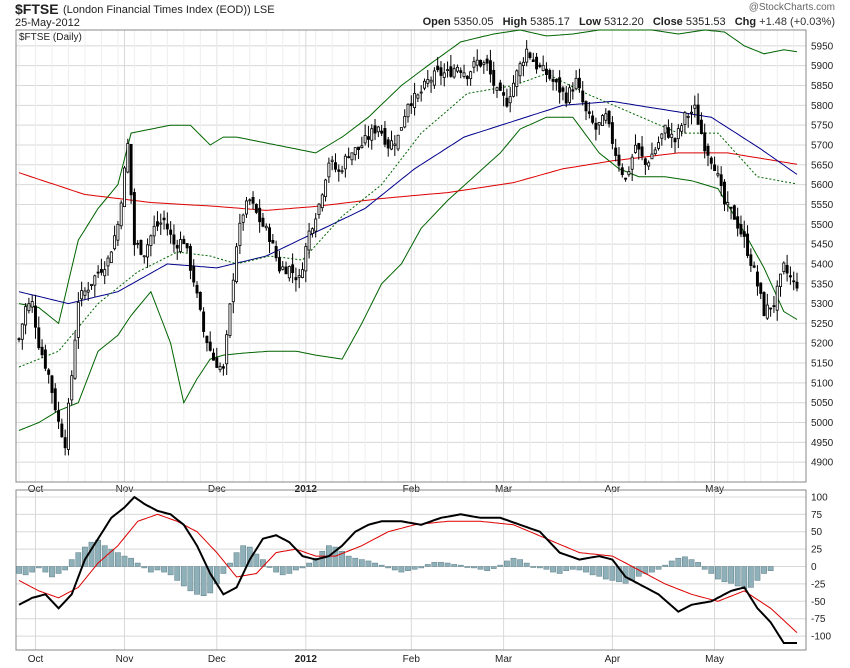 This screenshot has width=850, height=668. I want to click on y-tick-label: 5100, so click(822, 383).